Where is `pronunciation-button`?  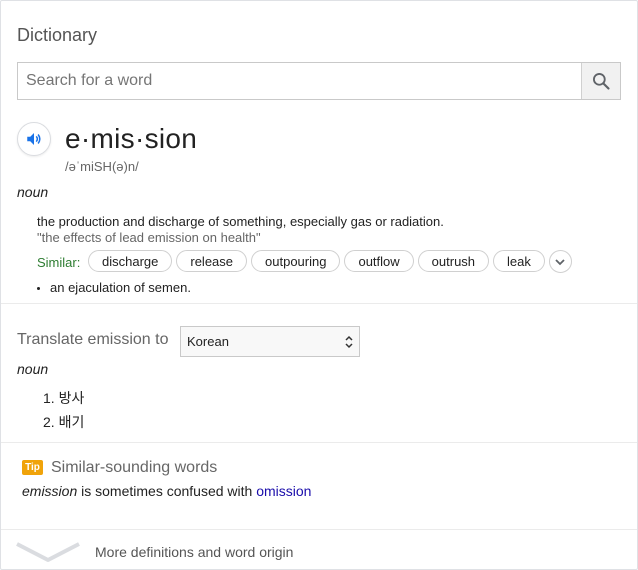
pronunciation-button is located at coordinates (34, 139).